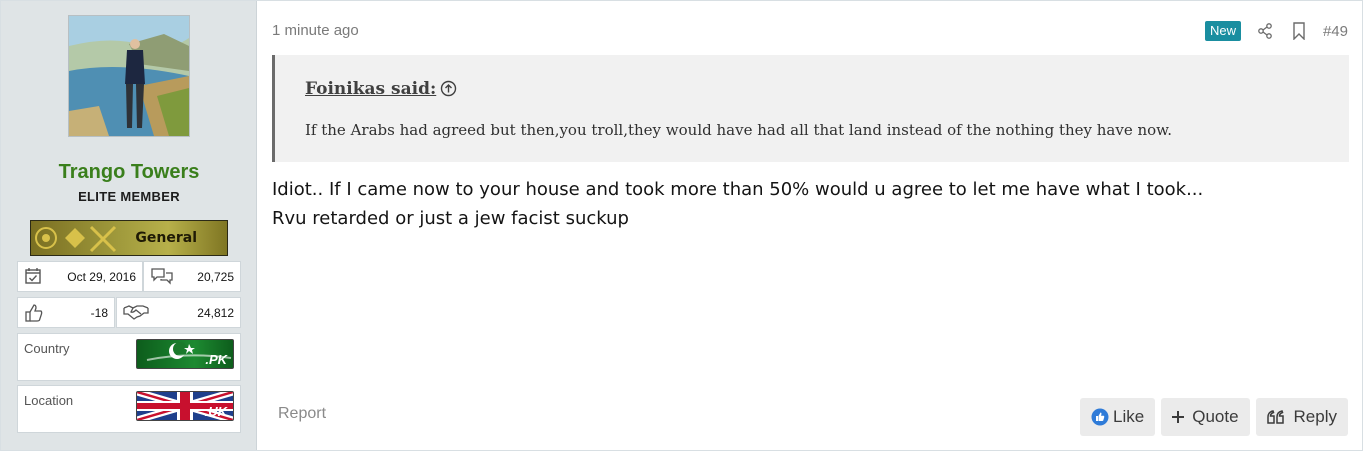 This screenshot has height=451, width=1363. What do you see at coordinates (129, 357) in the screenshot?
I see `country-field: Country .PK` at bounding box center [129, 357].